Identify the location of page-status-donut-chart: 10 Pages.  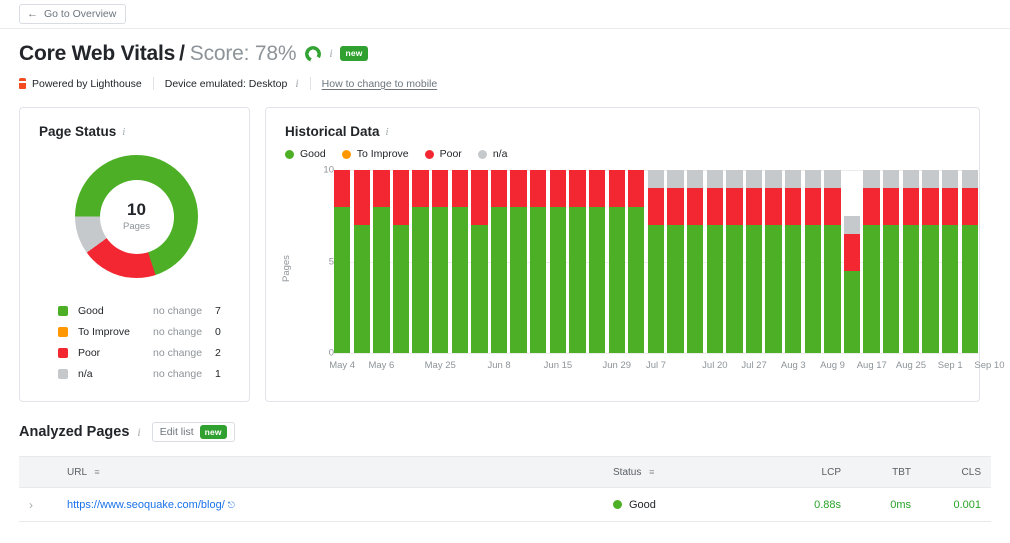
(136, 217).